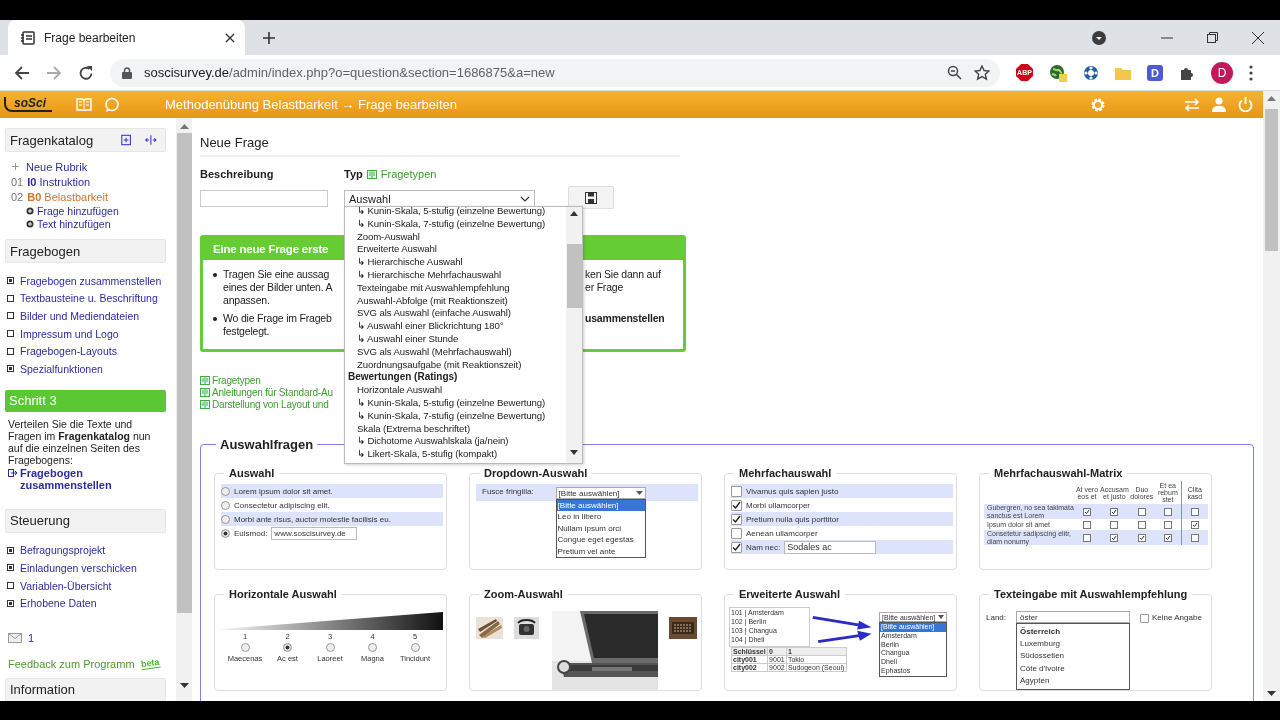 This screenshot has width=1280, height=720. Describe the element at coordinates (455, 365) in the screenshot. I see `dropdown-option: Zuordnungsaufgabe (mit Reaktionszeit)` at that location.